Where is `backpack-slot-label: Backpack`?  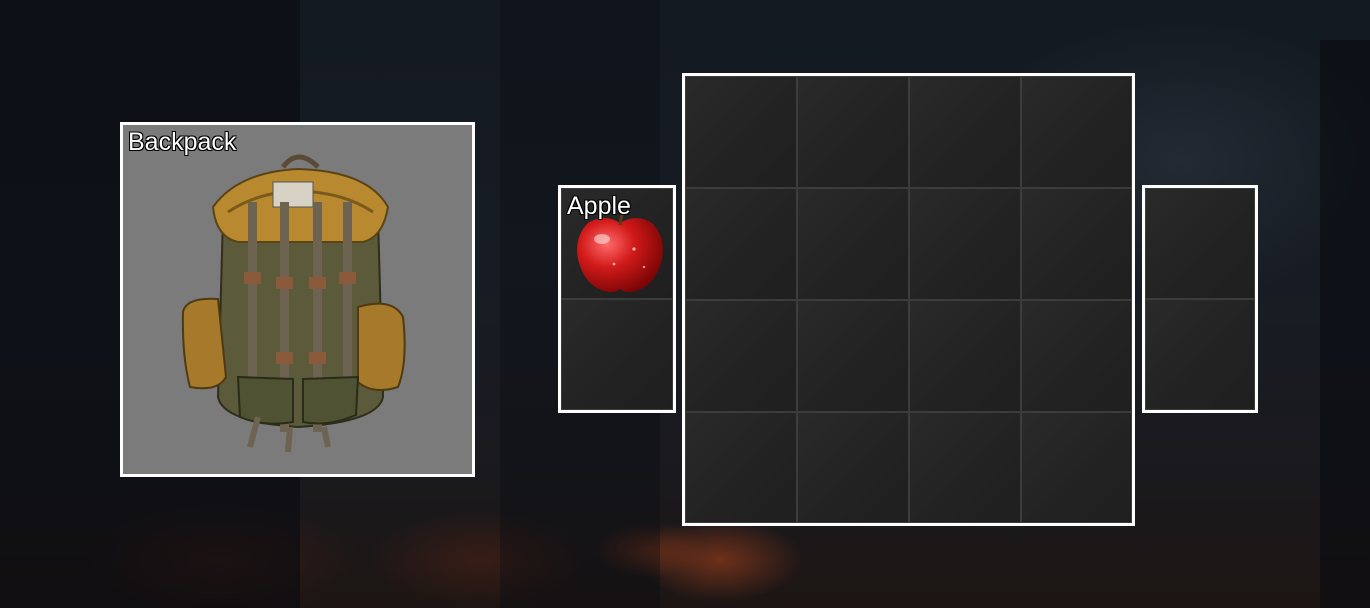 backpack-slot-label: Backpack is located at coordinates (182, 142).